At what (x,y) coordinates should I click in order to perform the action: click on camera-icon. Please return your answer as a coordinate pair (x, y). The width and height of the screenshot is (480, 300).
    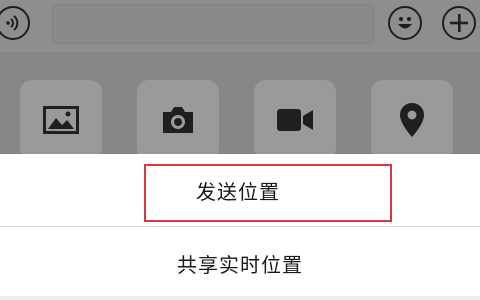
    Looking at the image, I should click on (178, 120).